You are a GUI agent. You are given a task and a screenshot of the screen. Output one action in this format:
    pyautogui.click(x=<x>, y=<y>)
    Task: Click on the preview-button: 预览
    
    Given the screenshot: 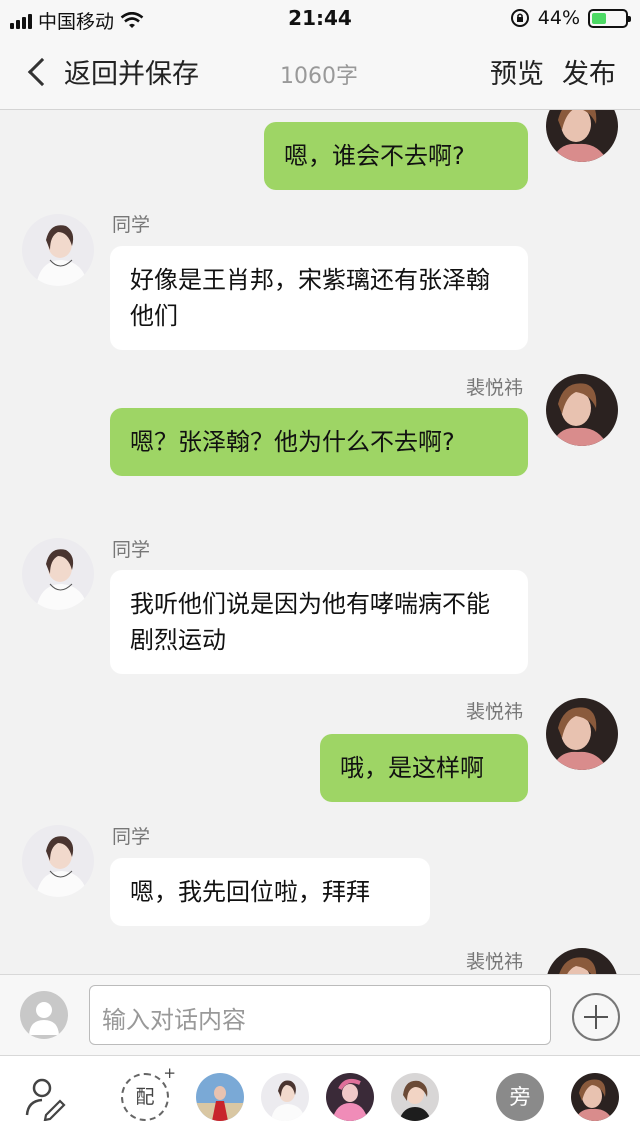 What is the action you would take?
    pyautogui.click(x=517, y=71)
    